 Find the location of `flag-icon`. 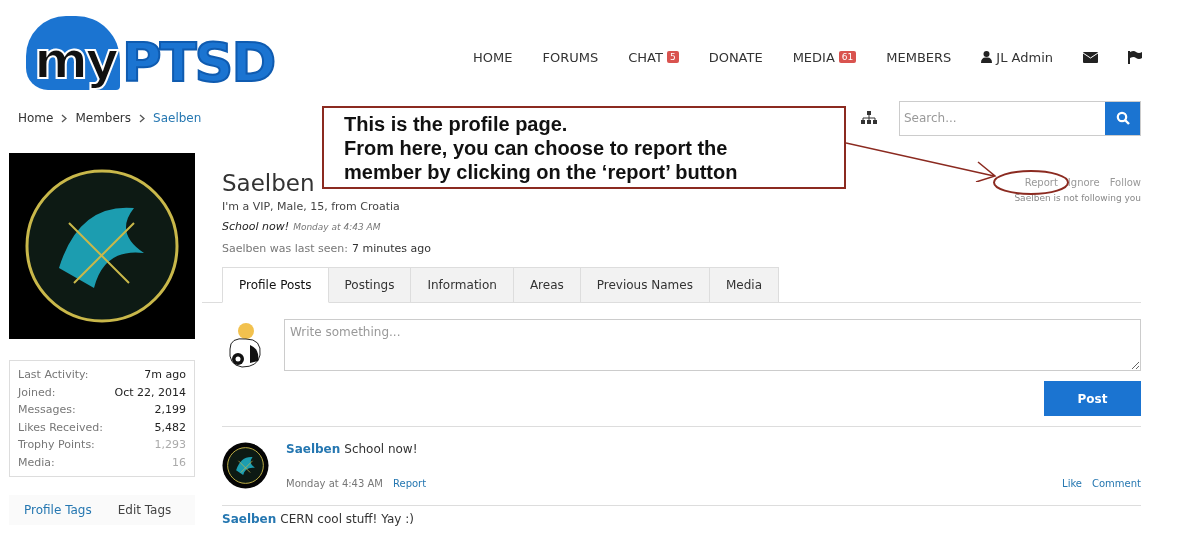

flag-icon is located at coordinates (1135, 57).